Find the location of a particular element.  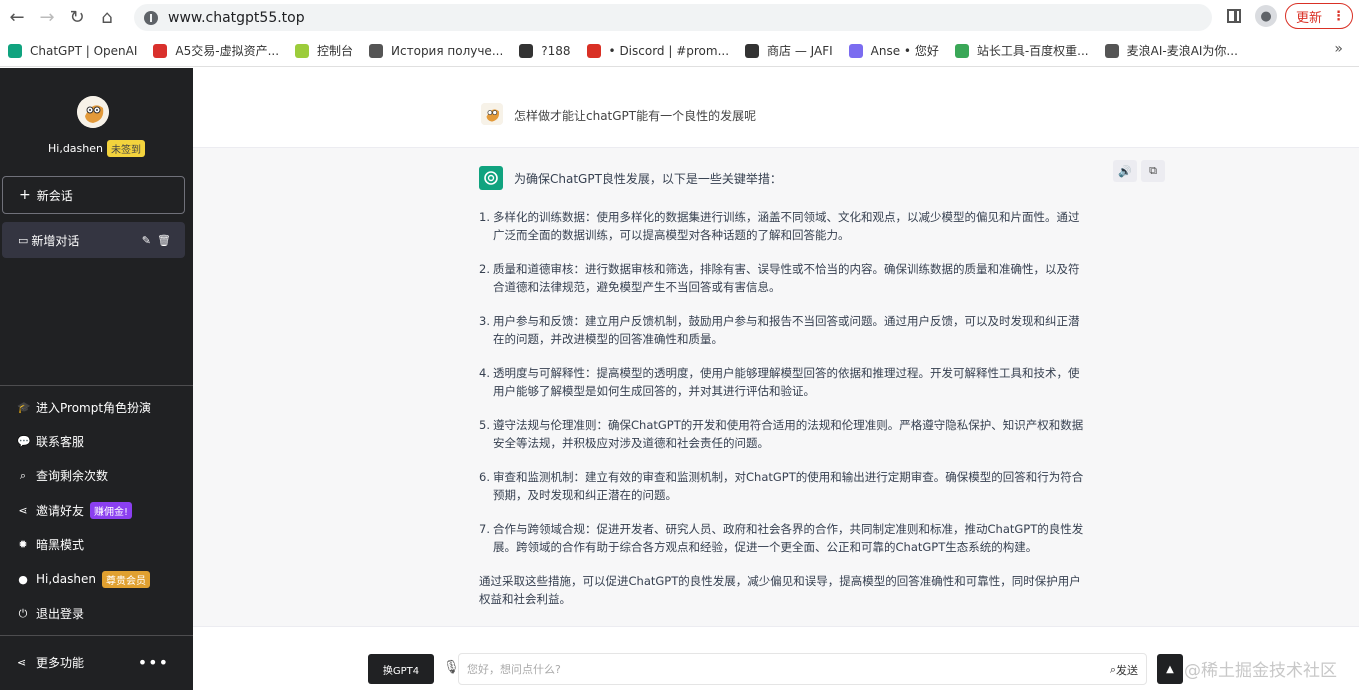

bookmark-item: 商店 — JAFI is located at coordinates (789, 50).